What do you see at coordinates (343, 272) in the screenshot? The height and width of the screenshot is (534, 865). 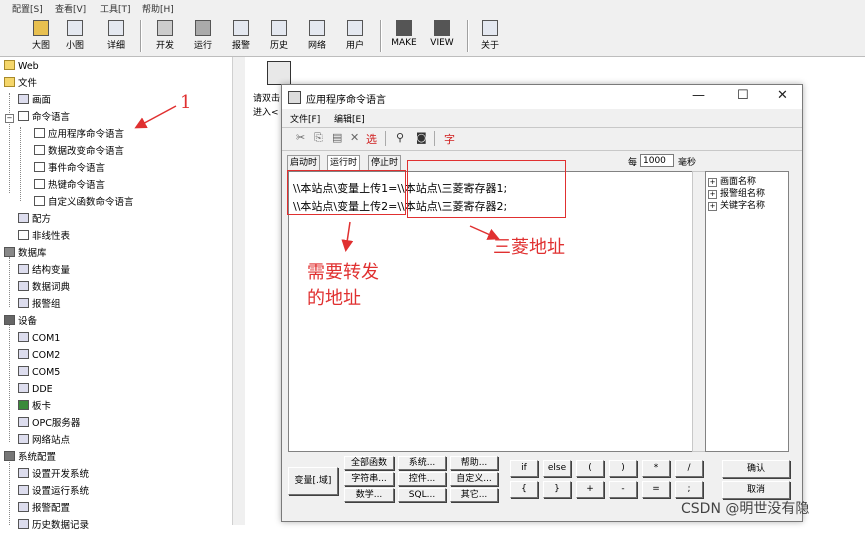 I see `annotation-needs-forward: 需要转发` at bounding box center [343, 272].